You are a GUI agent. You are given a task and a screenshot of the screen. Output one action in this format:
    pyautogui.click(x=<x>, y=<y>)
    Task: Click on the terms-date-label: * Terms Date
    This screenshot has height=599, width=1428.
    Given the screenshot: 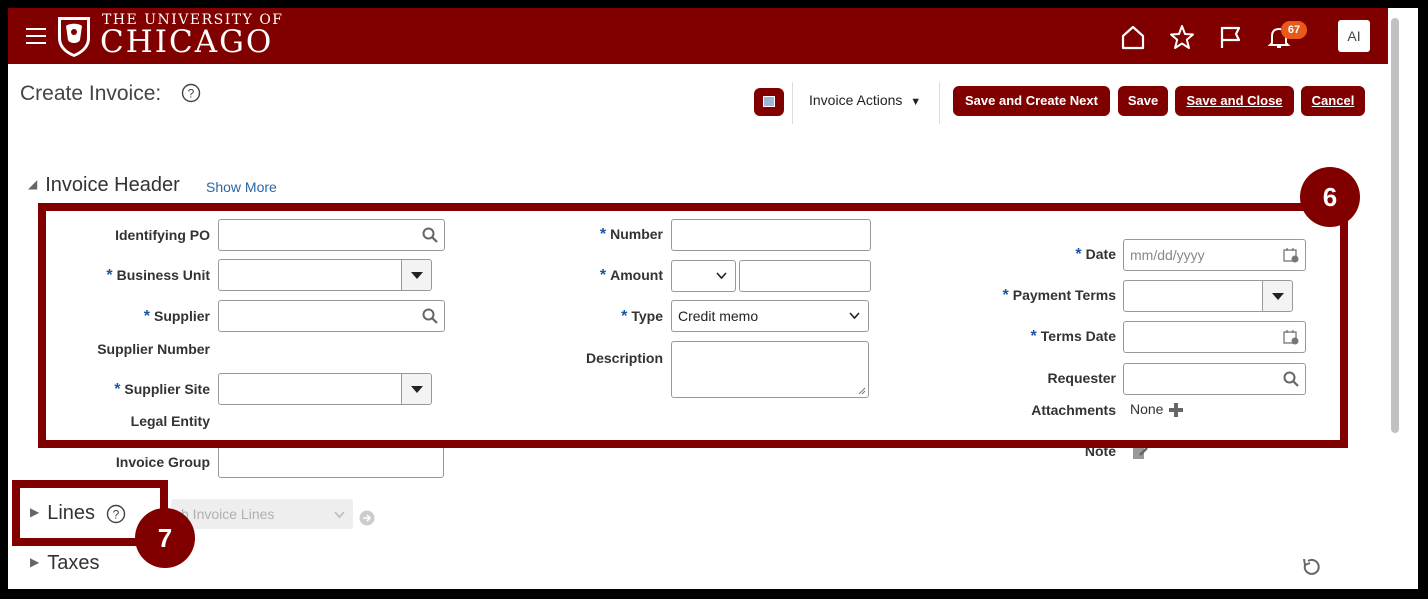 What is the action you would take?
    pyautogui.click(x=1073, y=336)
    